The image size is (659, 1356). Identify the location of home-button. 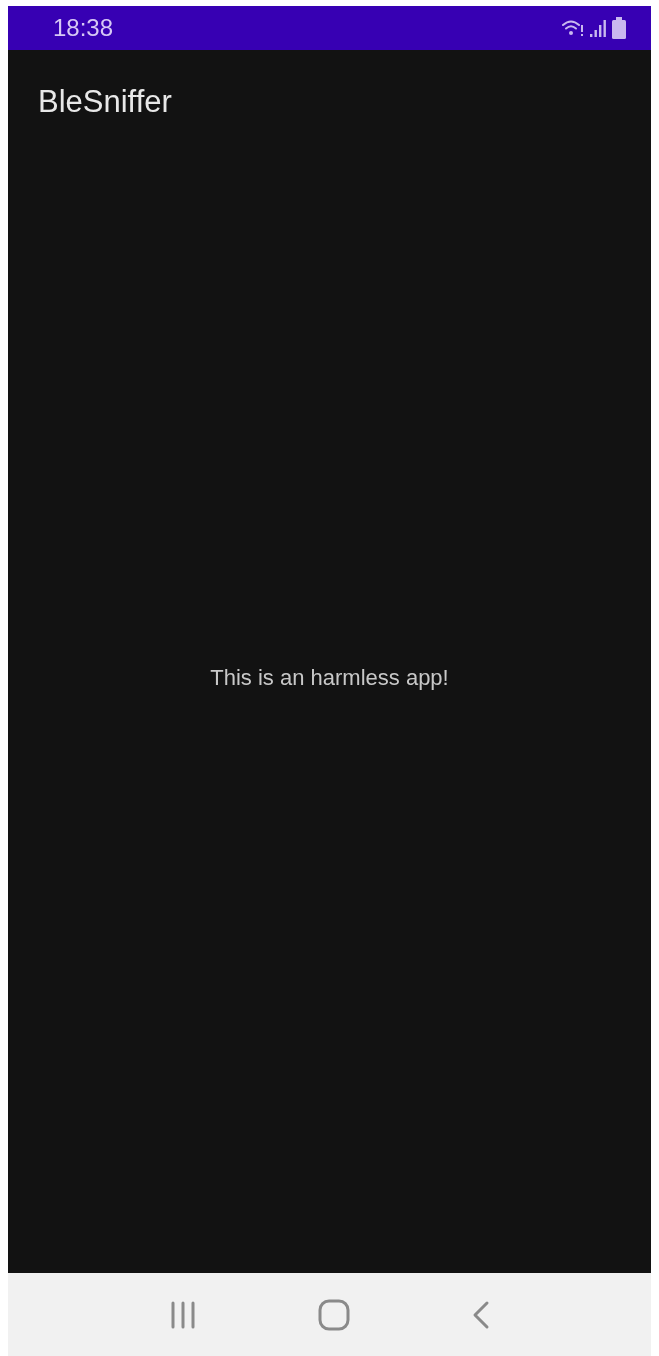
(333, 1314).